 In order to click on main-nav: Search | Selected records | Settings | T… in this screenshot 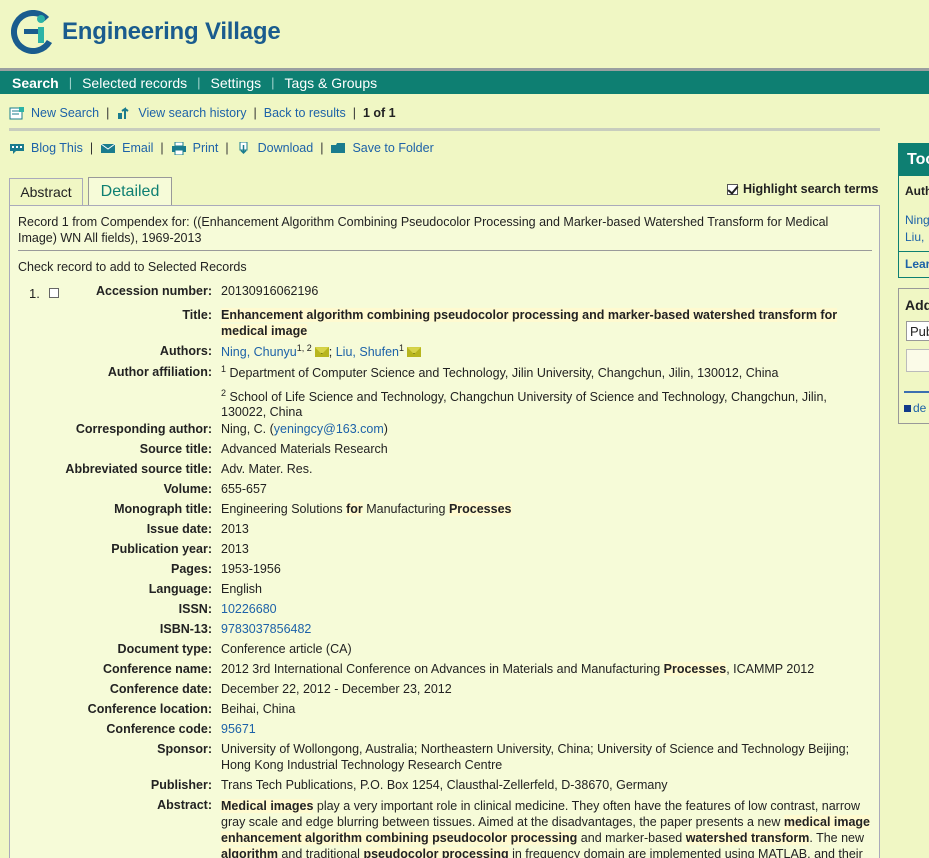, I will do `click(464, 82)`.